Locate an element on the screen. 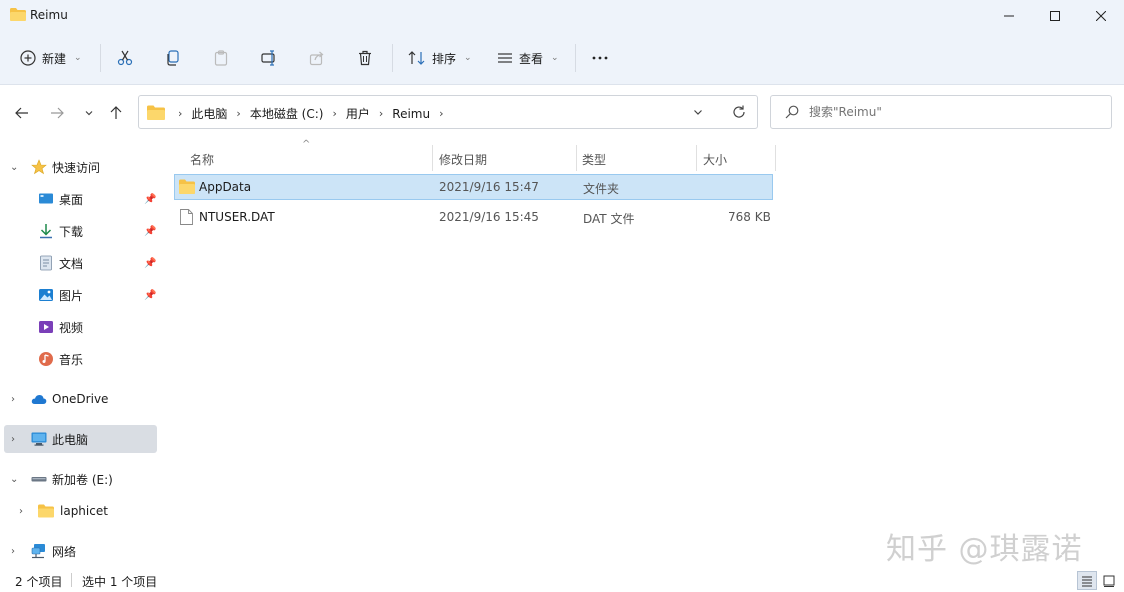  sidebar-item-label: OneDrive is located at coordinates (80, 399).